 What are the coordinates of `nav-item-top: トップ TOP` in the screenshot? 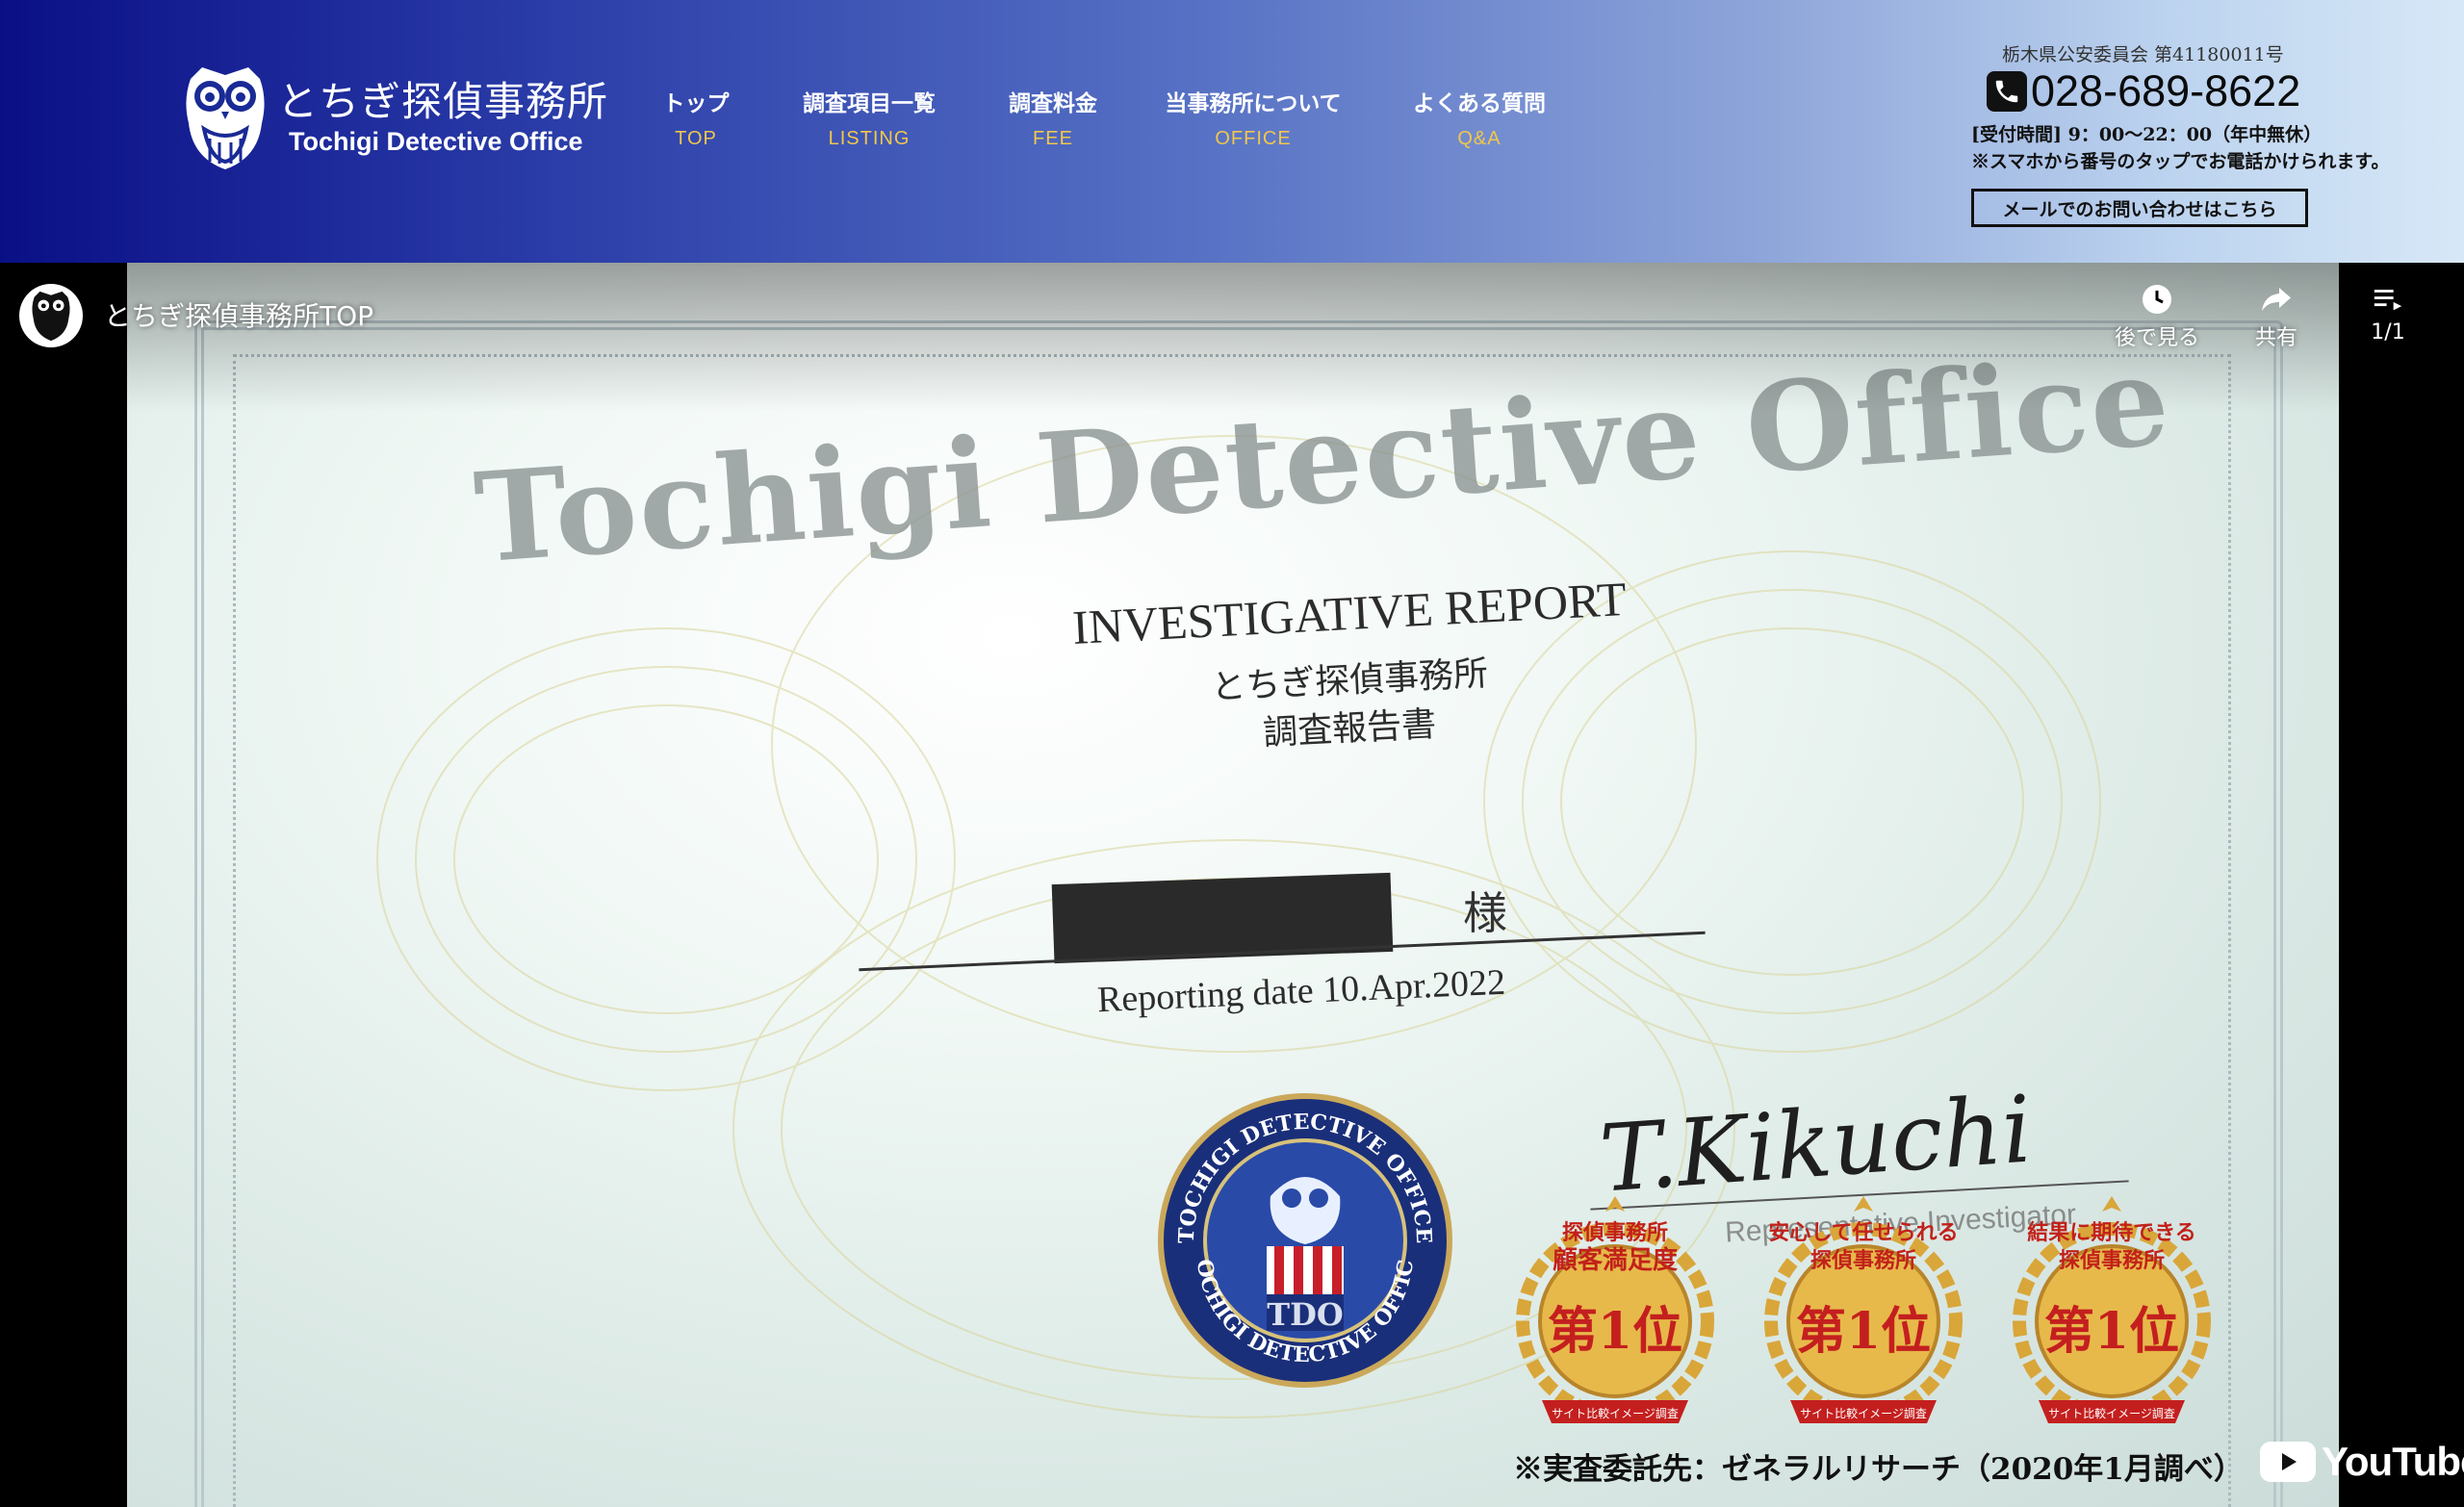 It's located at (696, 121).